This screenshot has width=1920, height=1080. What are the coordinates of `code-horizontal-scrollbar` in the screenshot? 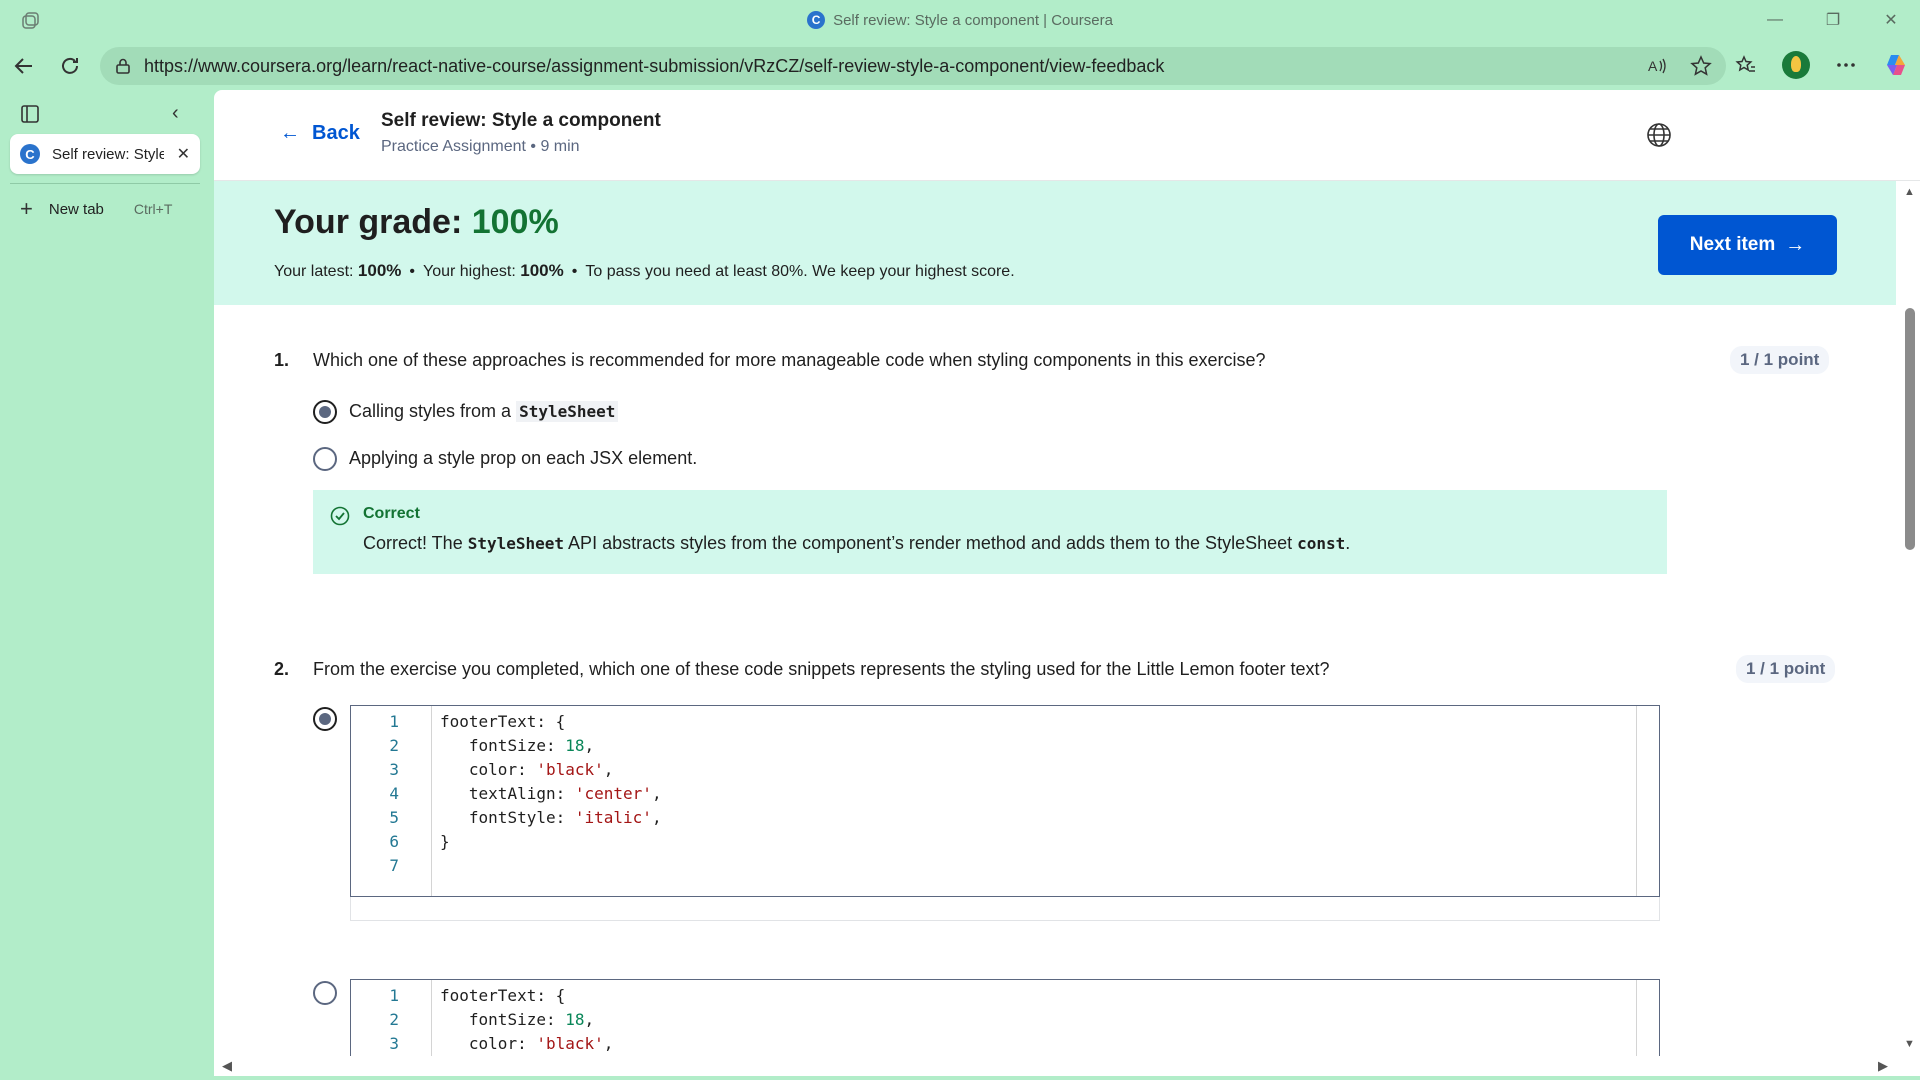 It's located at (1005, 909).